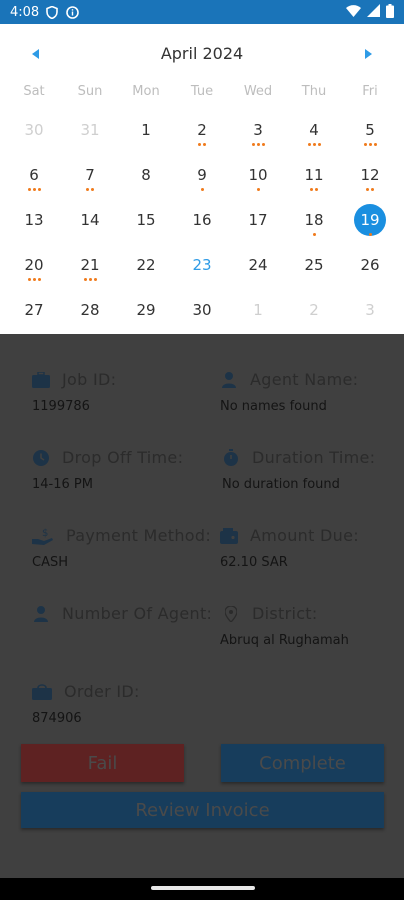  I want to click on calendar-day-number: 25, so click(314, 265).